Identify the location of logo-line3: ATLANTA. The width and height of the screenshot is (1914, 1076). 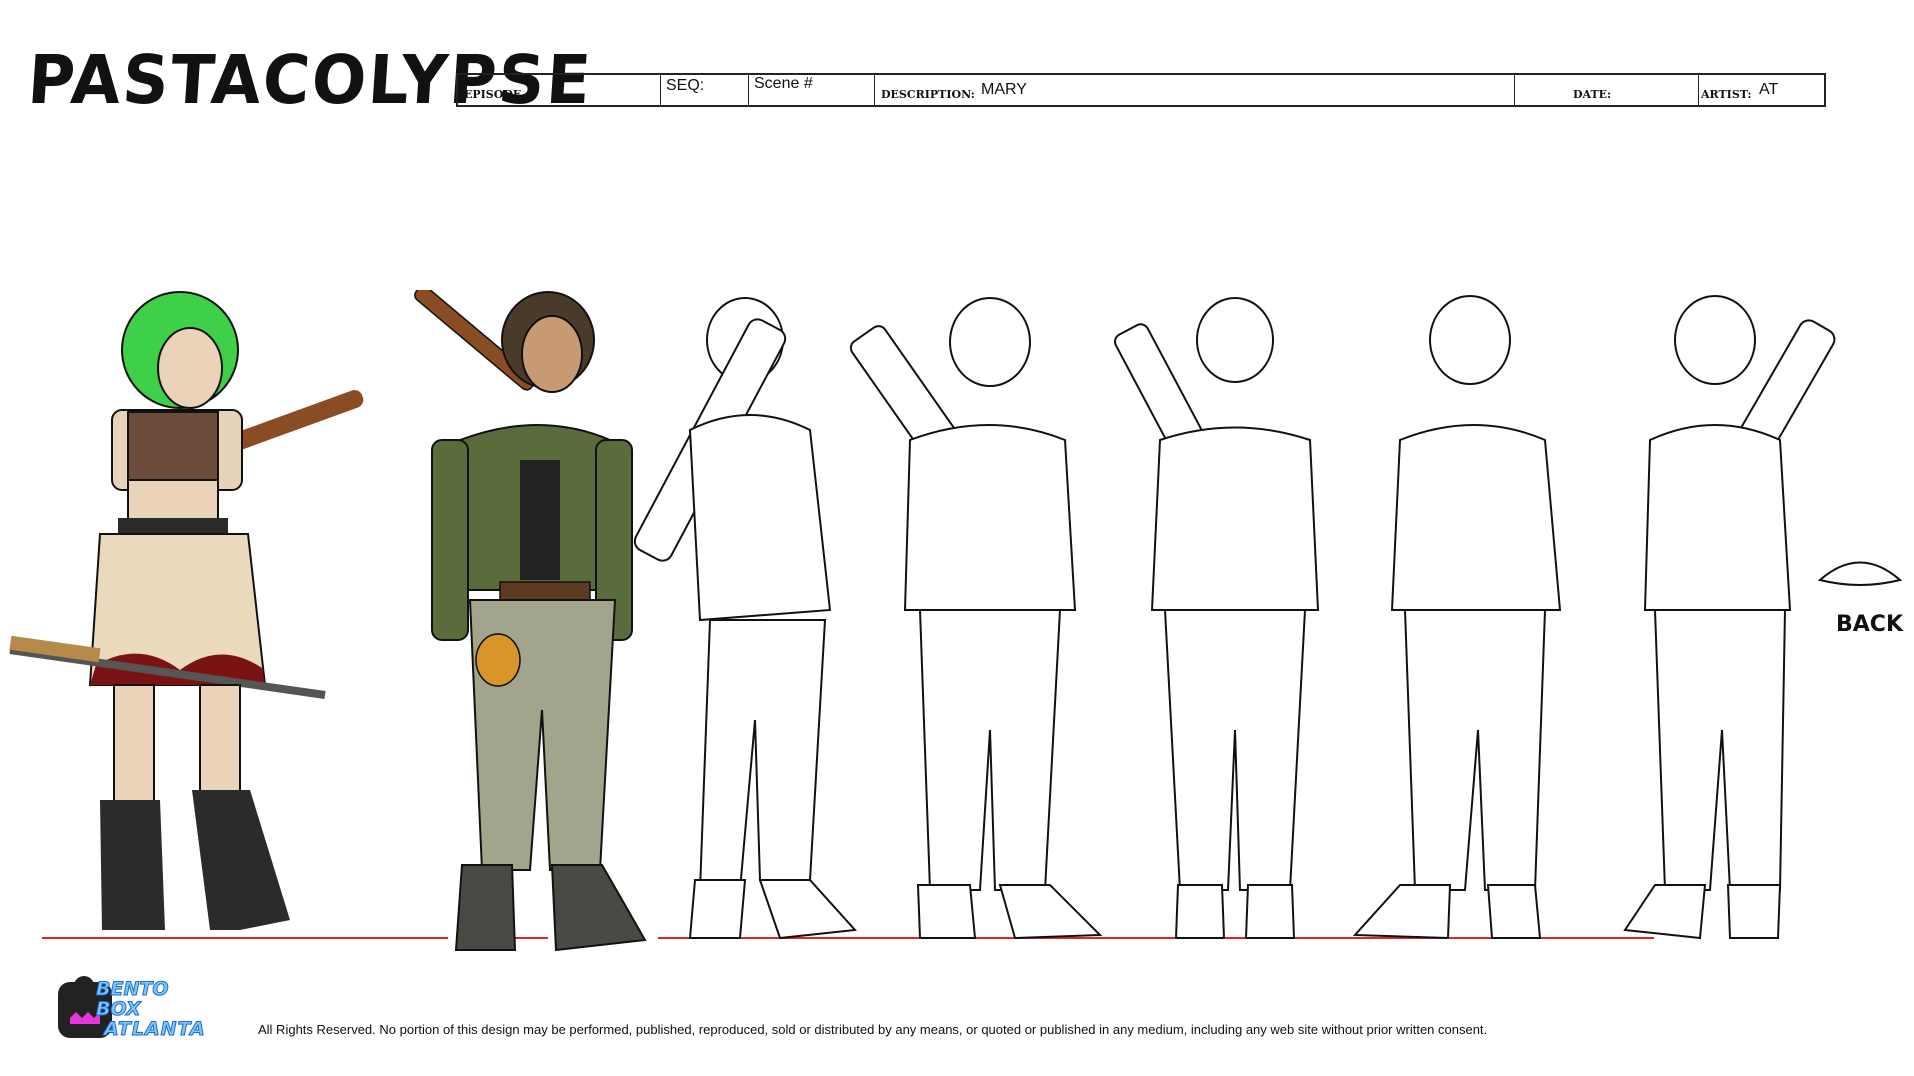
(155, 1029).